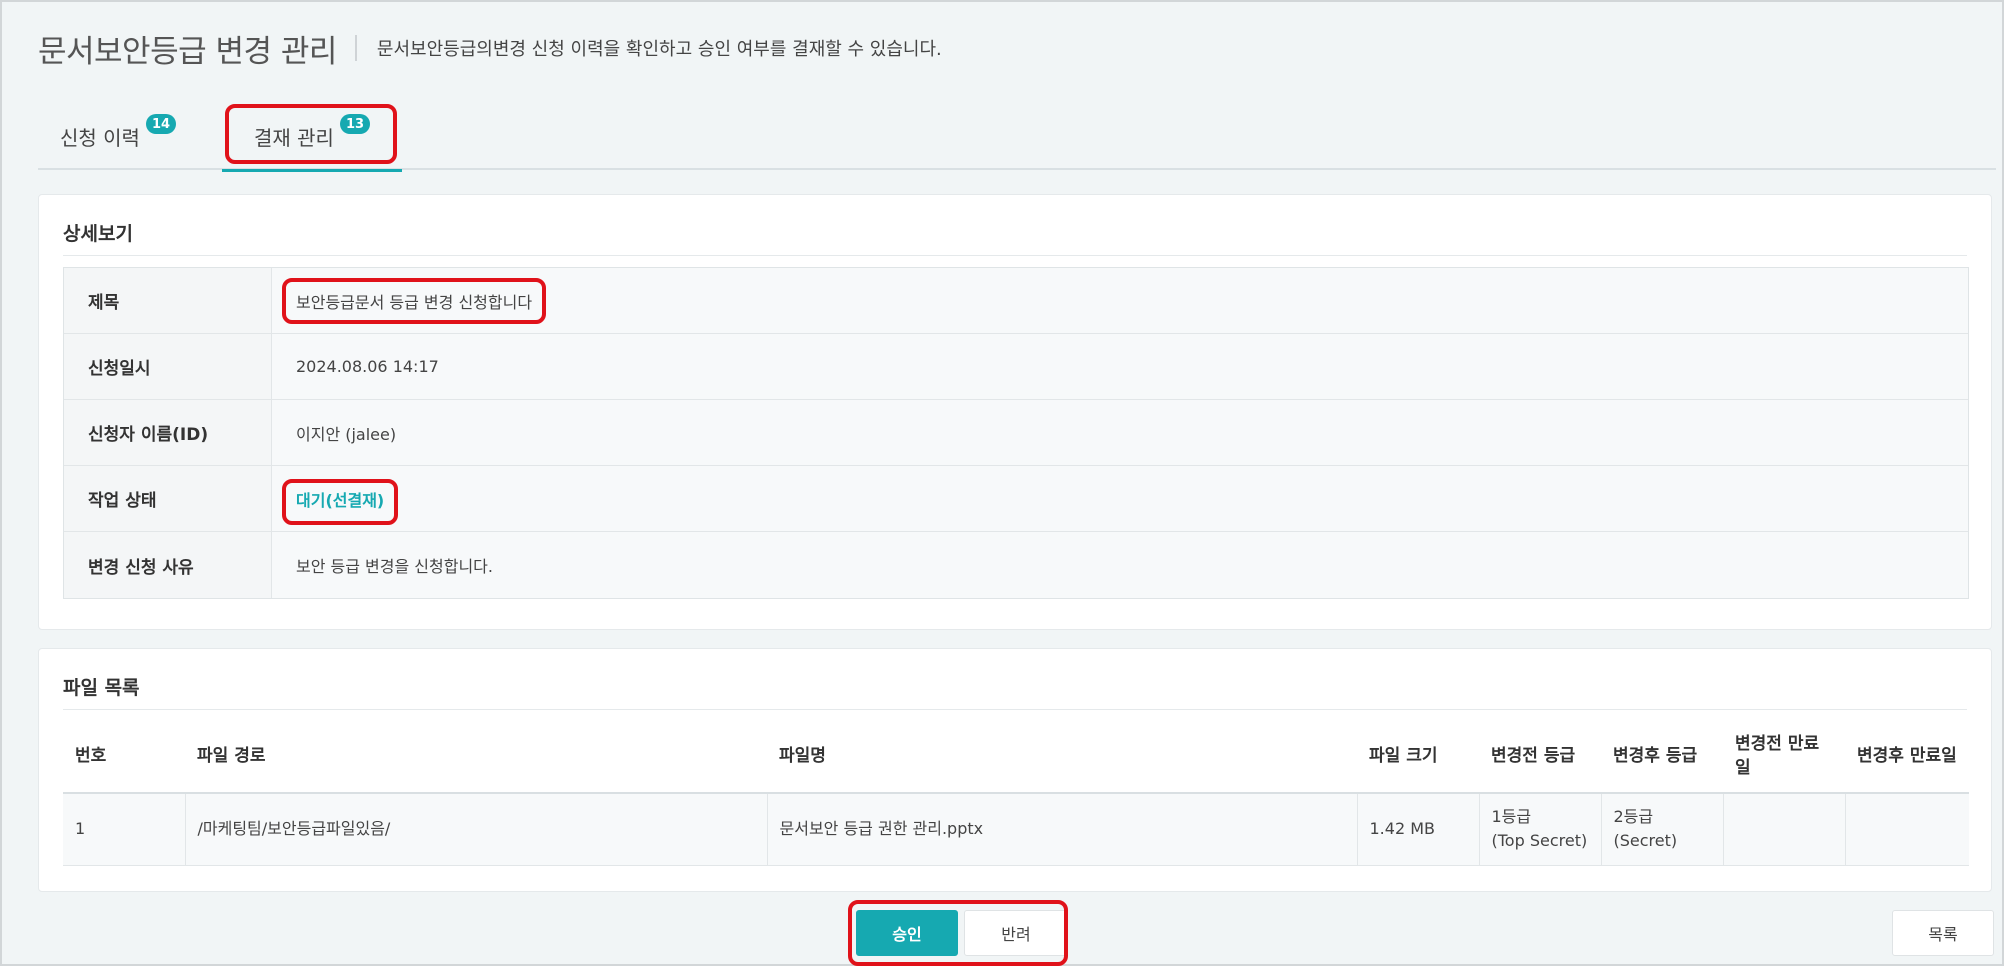 The height and width of the screenshot is (966, 2004). Describe the element at coordinates (124, 757) in the screenshot. I see `column-header-no: 번호` at that location.